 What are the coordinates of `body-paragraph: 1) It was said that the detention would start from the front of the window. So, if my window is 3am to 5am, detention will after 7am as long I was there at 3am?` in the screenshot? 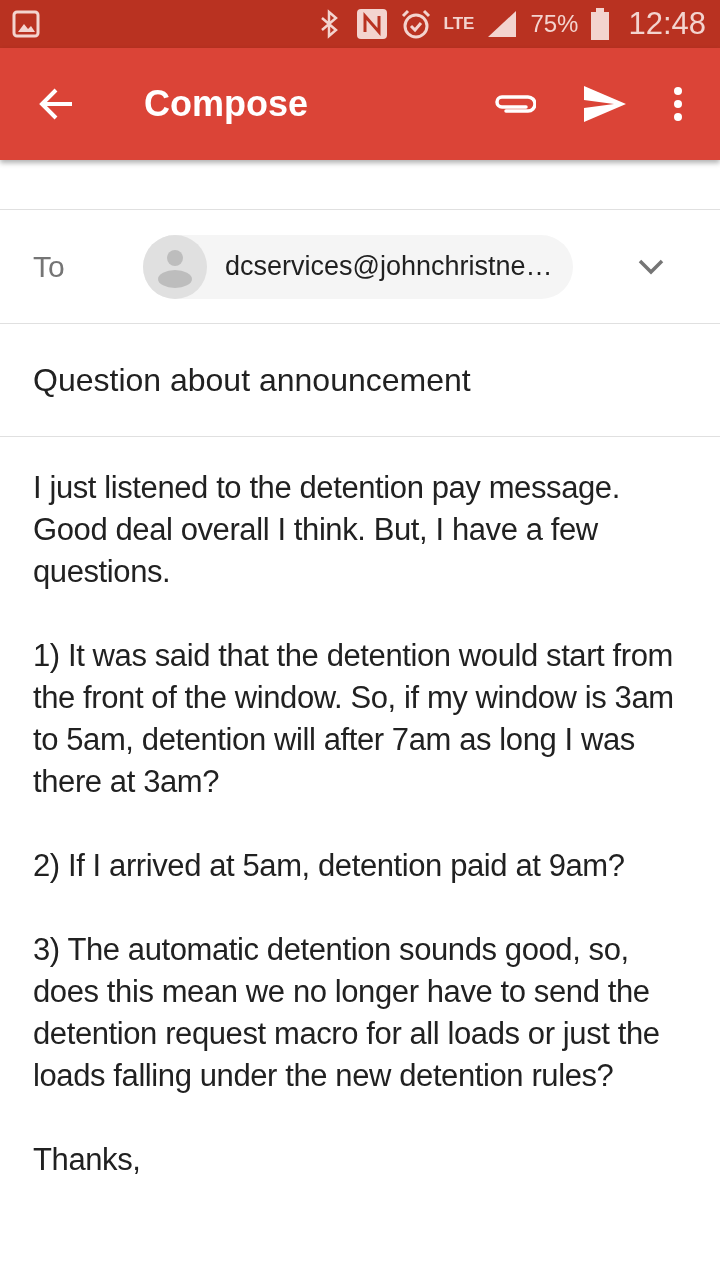 It's located at (354, 719).